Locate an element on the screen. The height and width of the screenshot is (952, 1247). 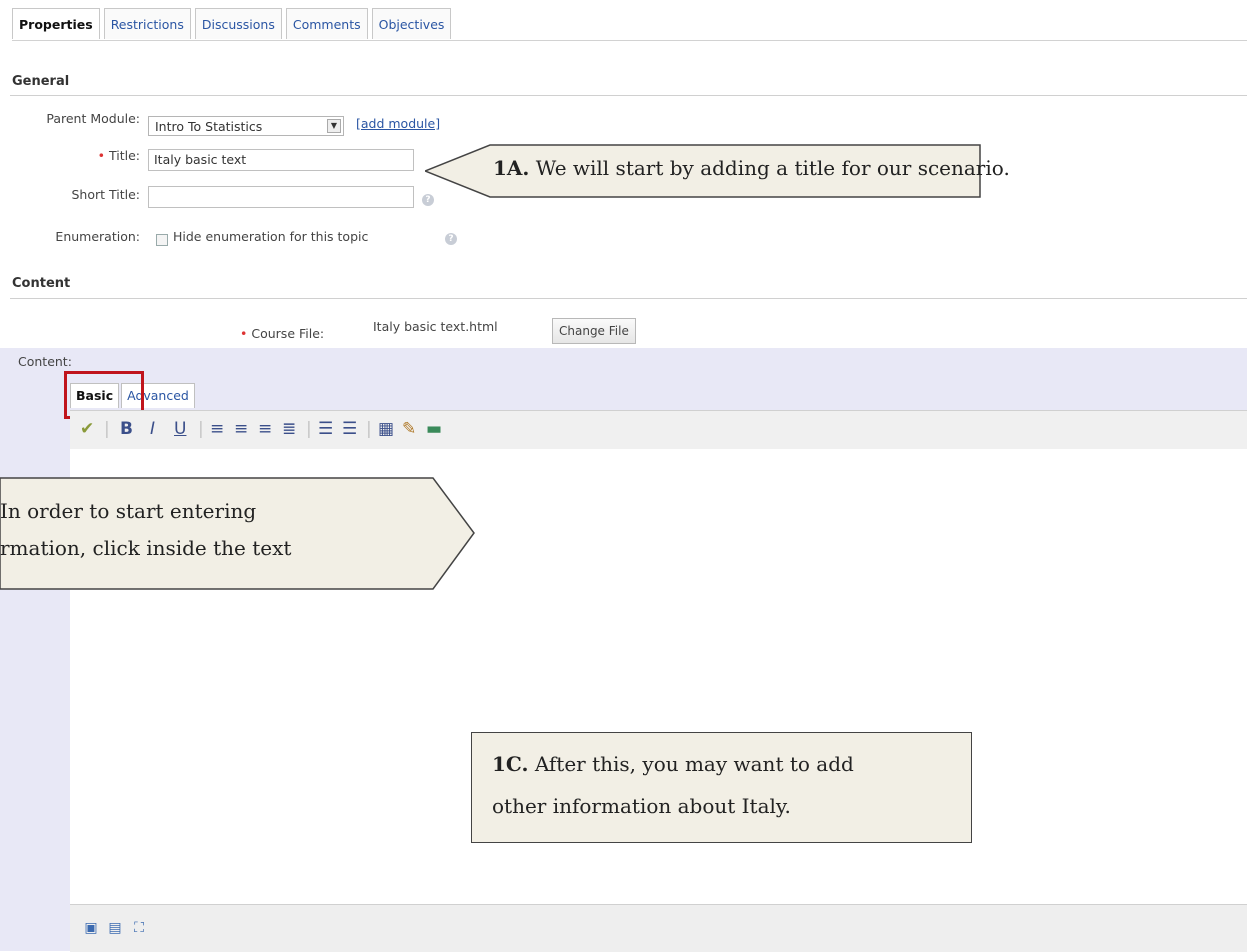
parent-module-select: Intro To Statistics ▼ is located at coordinates (246, 126).